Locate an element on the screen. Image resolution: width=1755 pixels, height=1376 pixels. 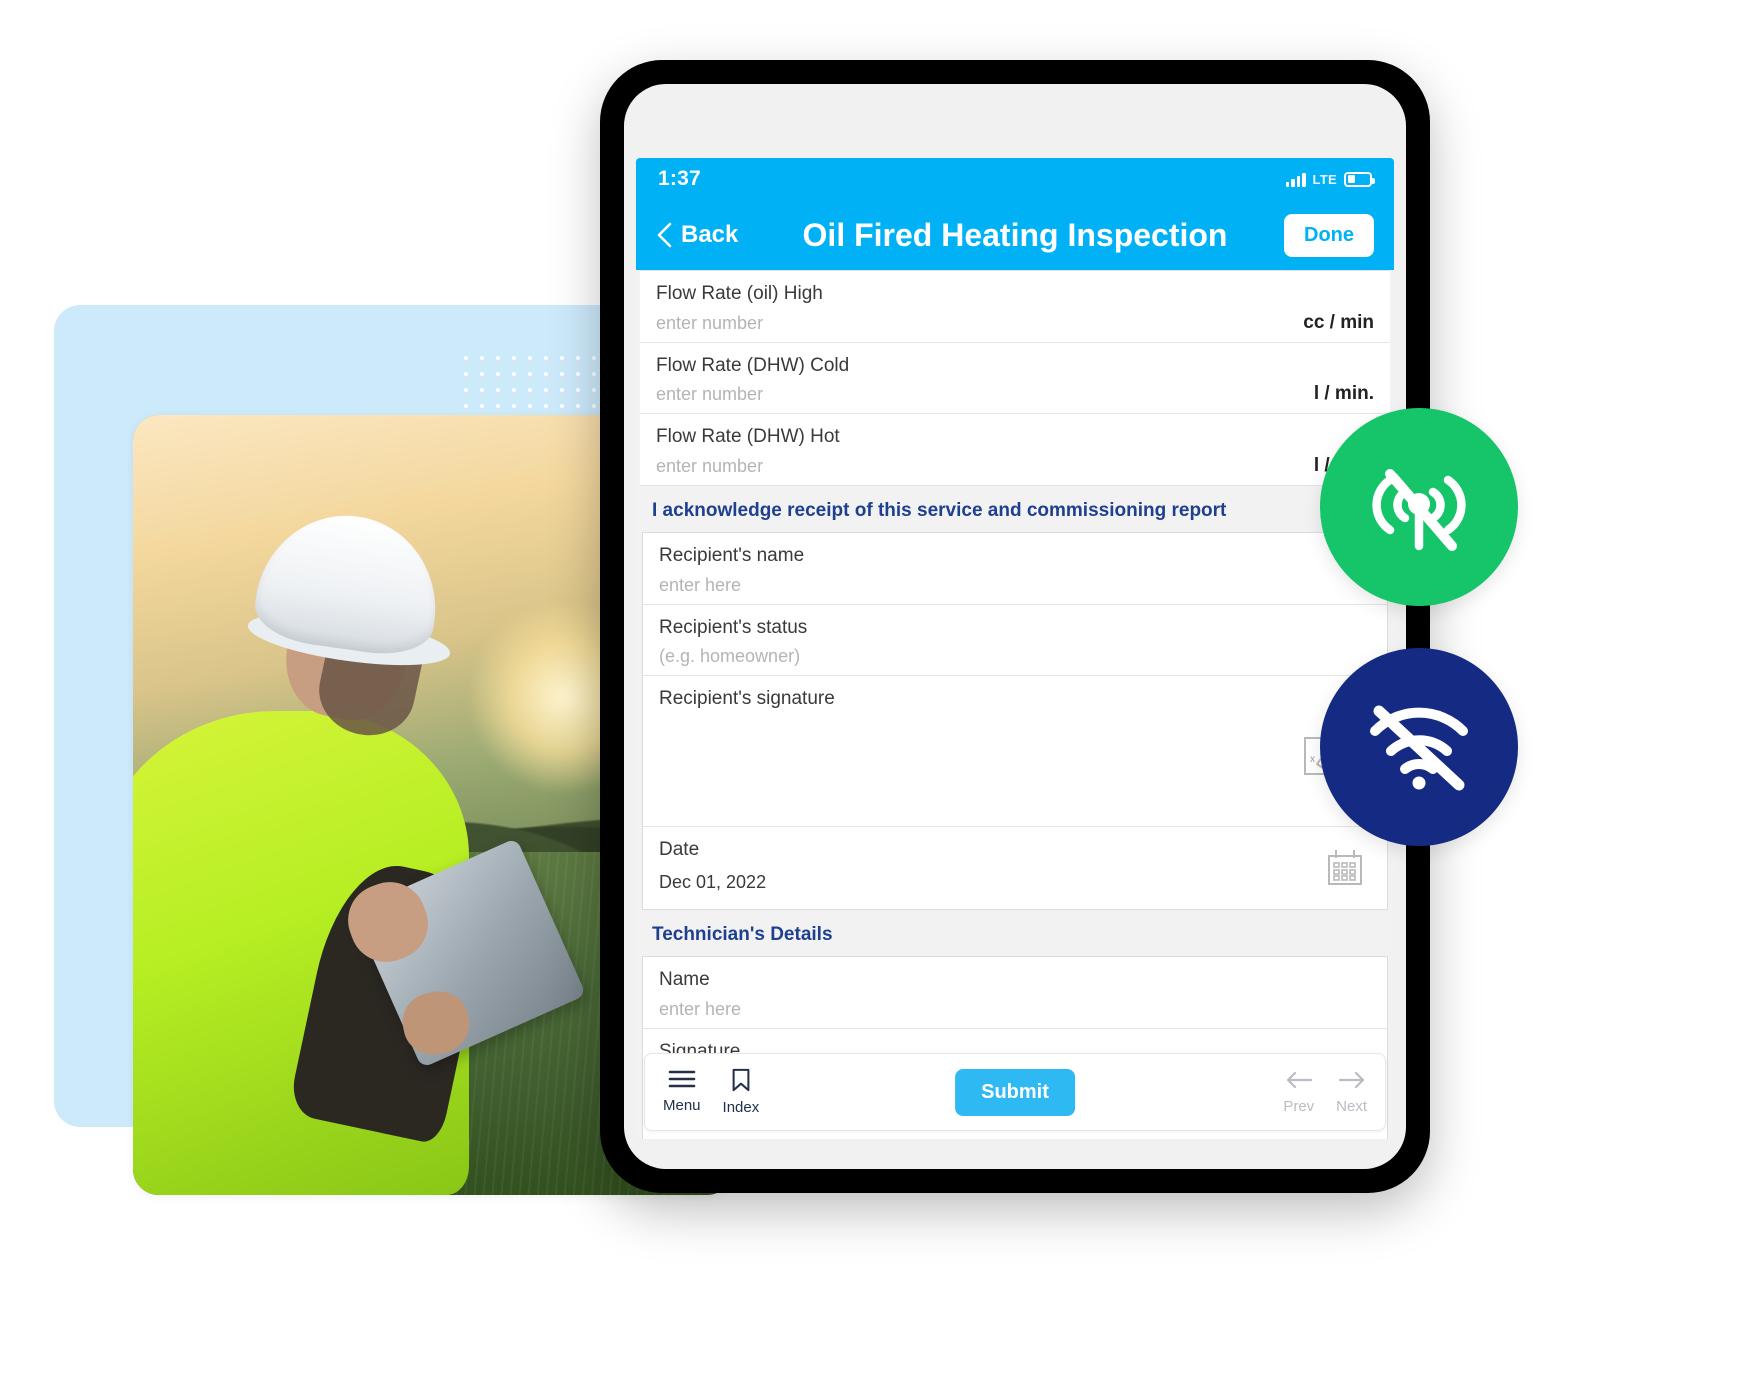
chevron-left-icon is located at coordinates (664, 235).